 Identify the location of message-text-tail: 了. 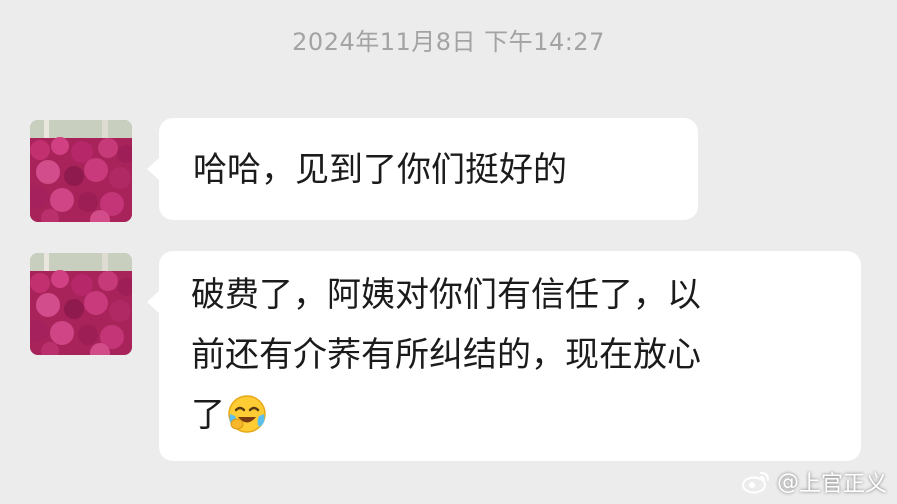
(208, 415).